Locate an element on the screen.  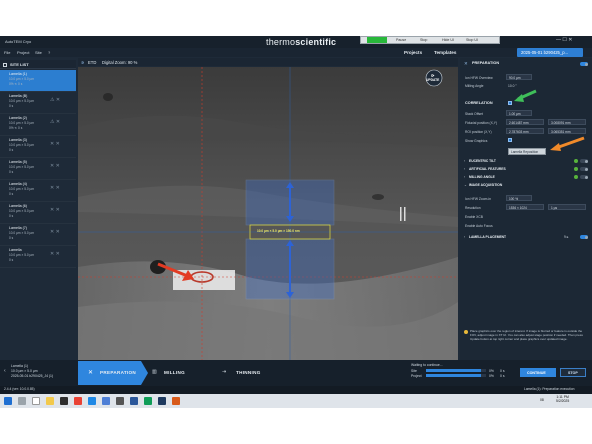
file-explorer-icon is located at coordinates (50, 401).